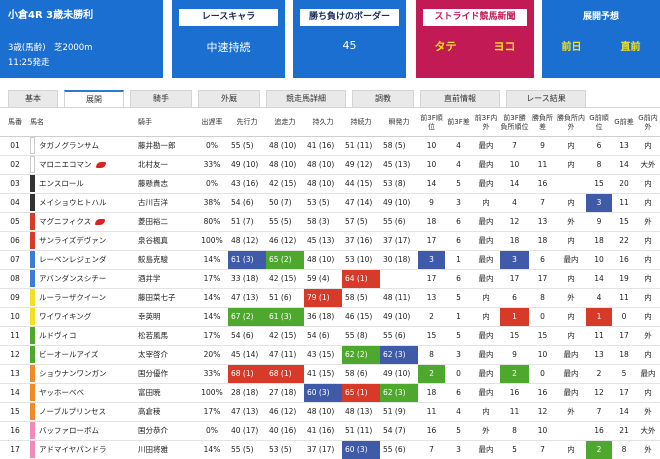  What do you see at coordinates (431, 393) in the screenshot?
I see `z3r-cell: 18` at bounding box center [431, 393].